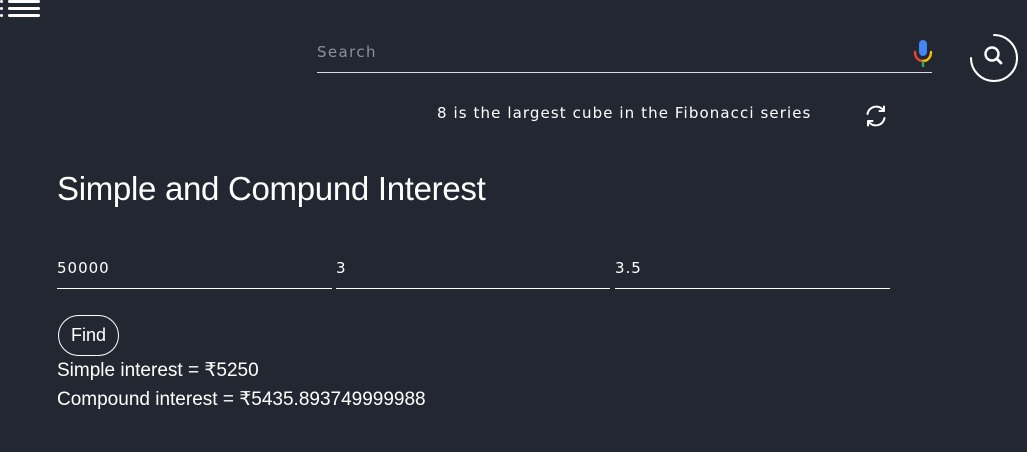 This screenshot has width=1027, height=452. I want to click on search-icon, so click(993, 55).